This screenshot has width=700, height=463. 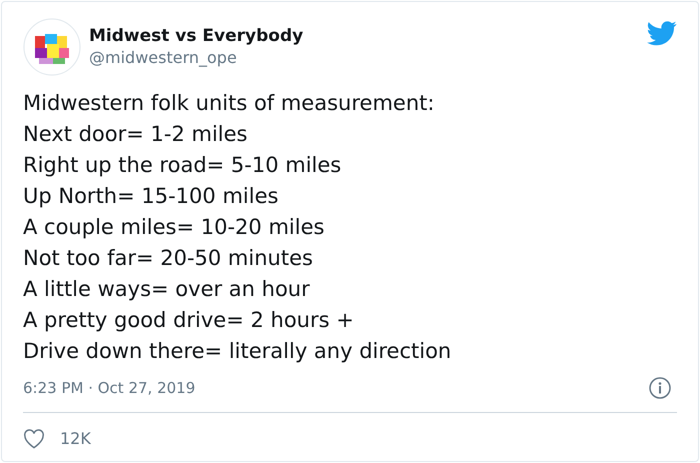 What do you see at coordinates (660, 388) in the screenshot?
I see `info-icon` at bounding box center [660, 388].